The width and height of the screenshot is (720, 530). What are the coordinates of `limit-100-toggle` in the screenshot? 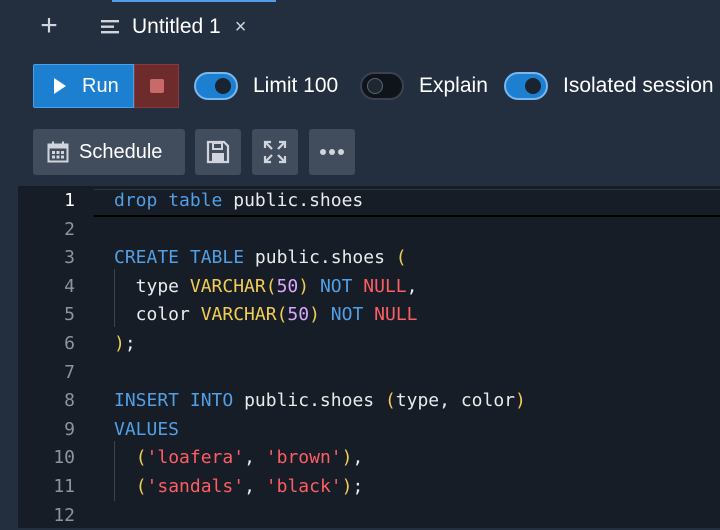 It's located at (216, 86).